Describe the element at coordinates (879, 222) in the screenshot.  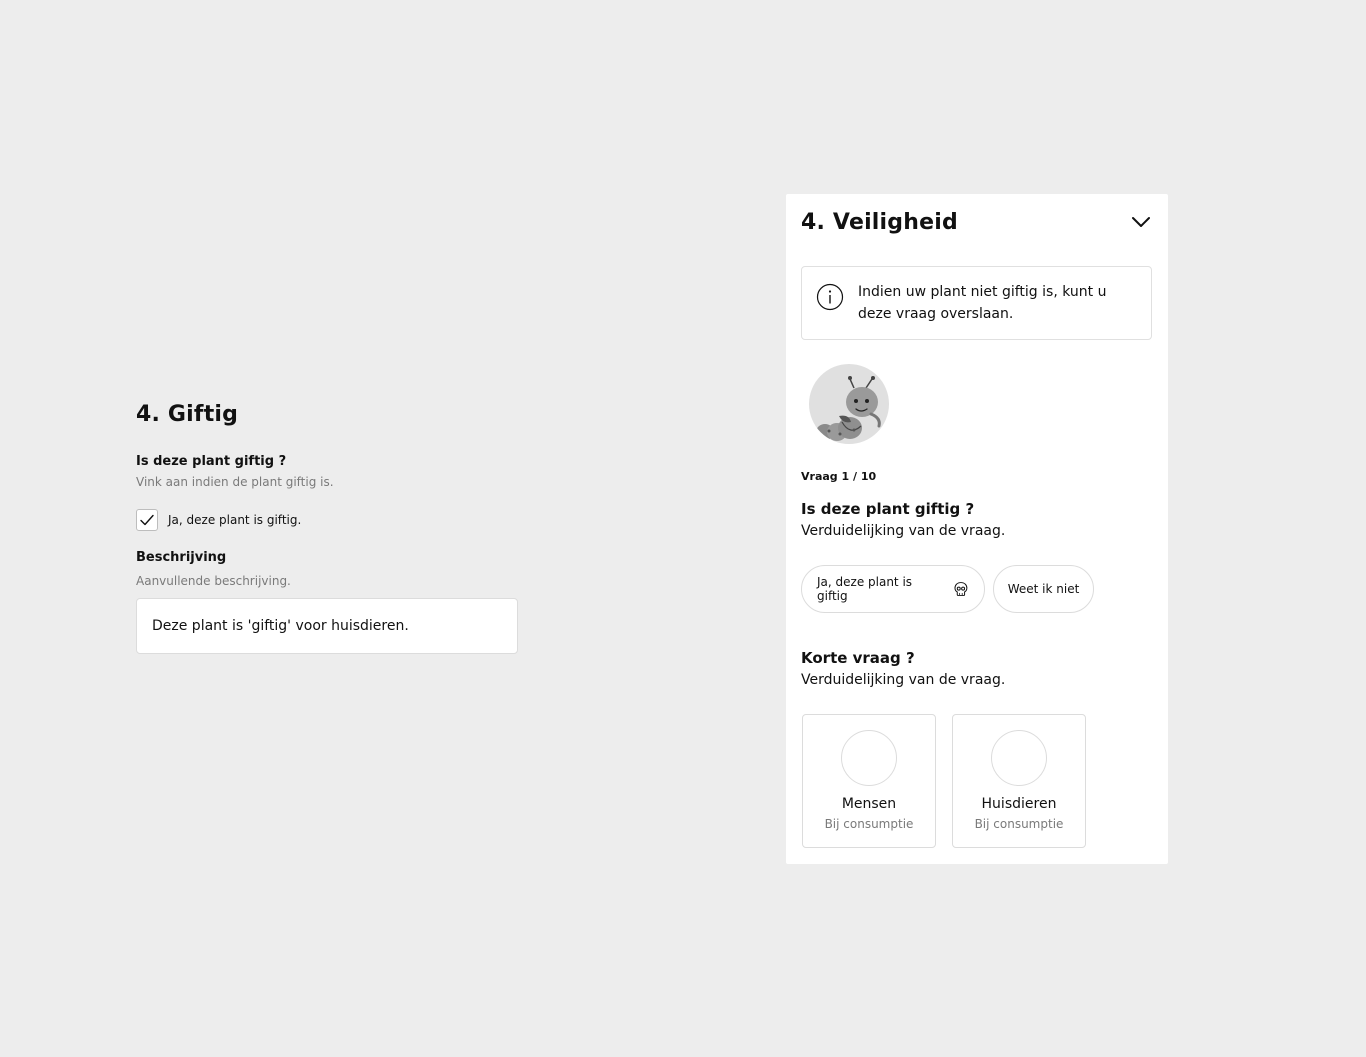
I see `panel-title: 4. Veiligheid` at that location.